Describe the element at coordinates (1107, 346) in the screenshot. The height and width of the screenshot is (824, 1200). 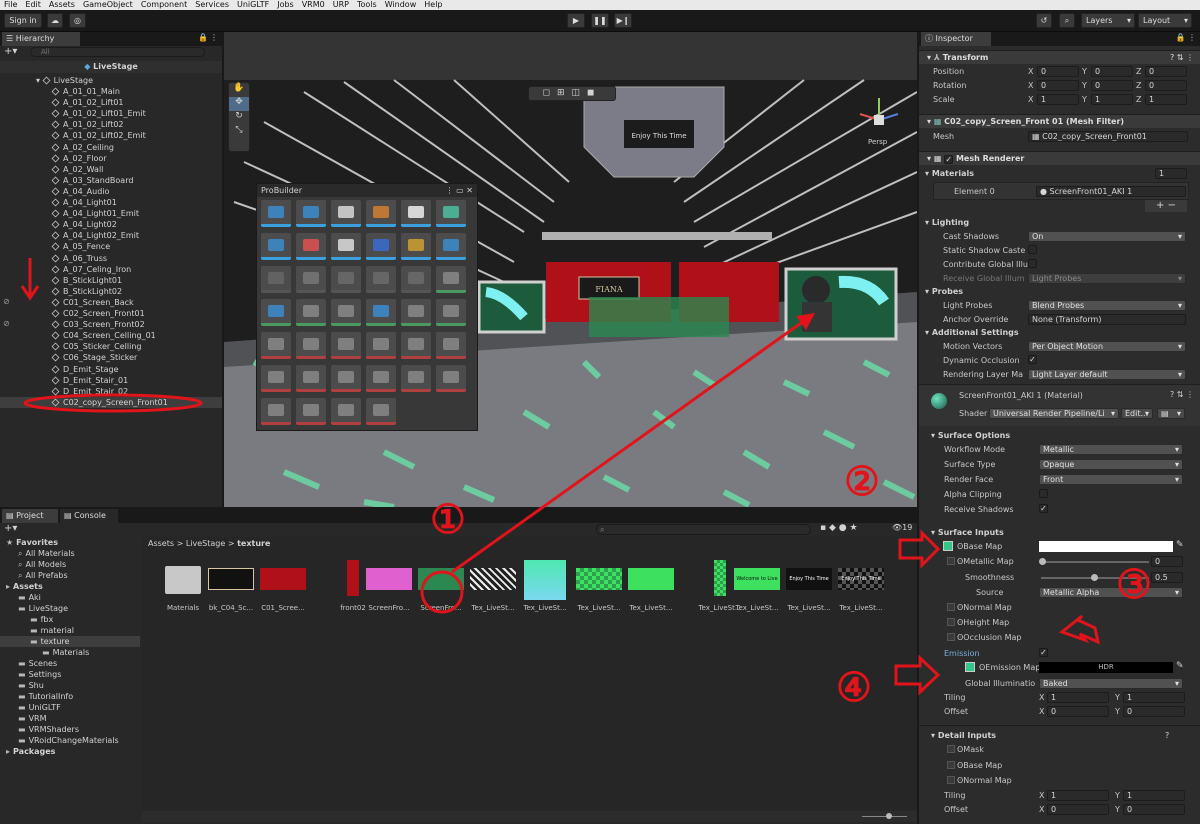
I see `motion-vectors-dropdown: Per Object Motion` at that location.